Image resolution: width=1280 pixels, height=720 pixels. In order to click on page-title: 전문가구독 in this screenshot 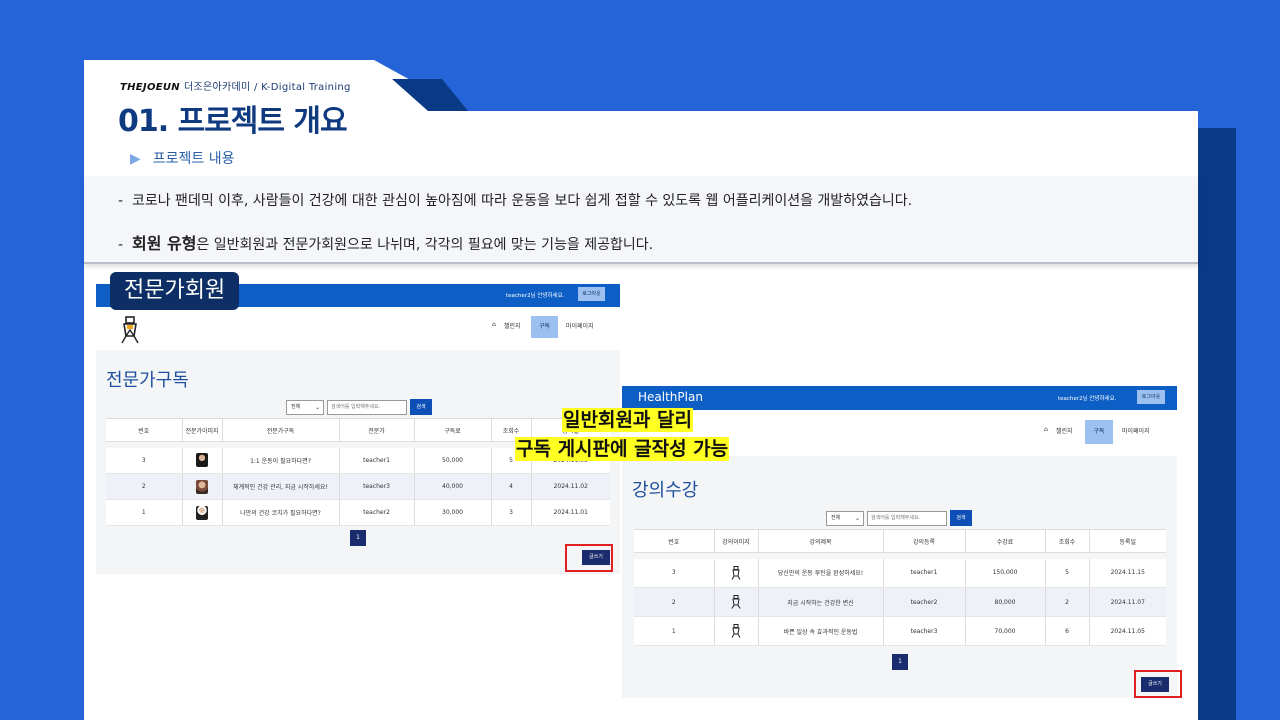, I will do `click(147, 380)`.